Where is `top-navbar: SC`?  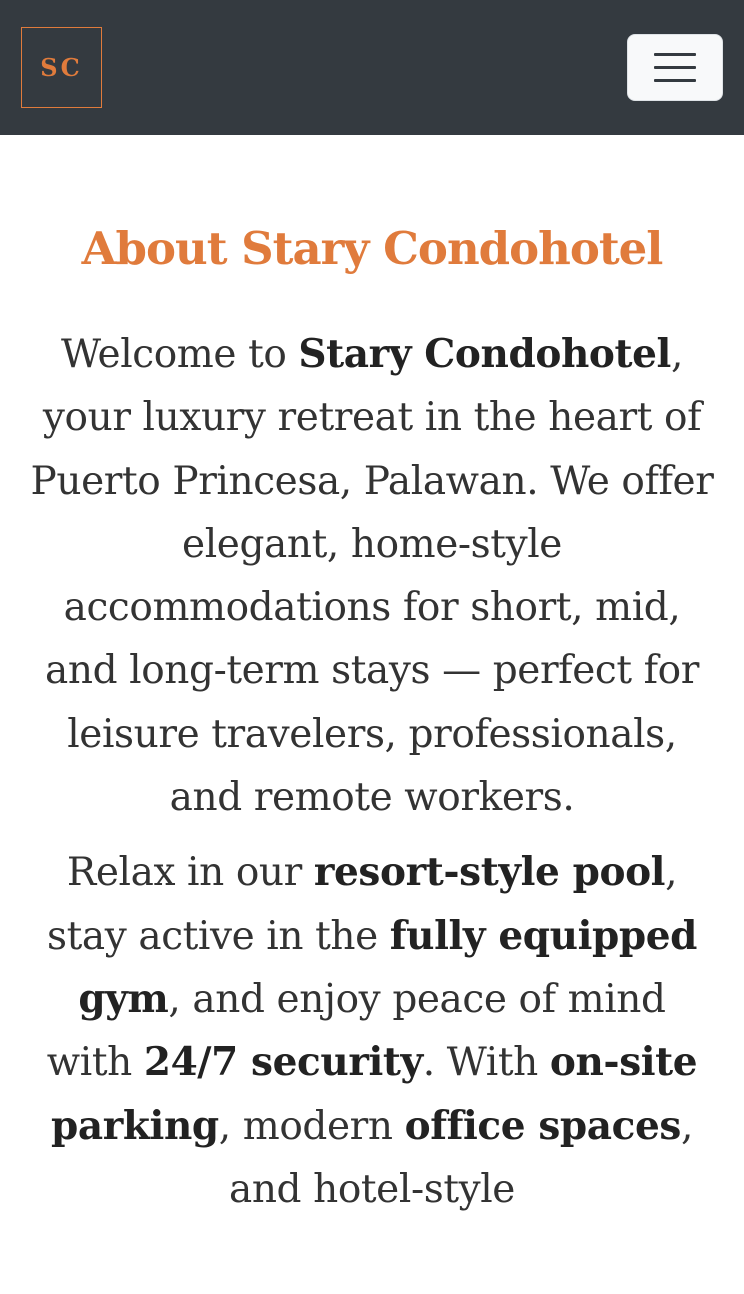
top-navbar: SC is located at coordinates (372, 67).